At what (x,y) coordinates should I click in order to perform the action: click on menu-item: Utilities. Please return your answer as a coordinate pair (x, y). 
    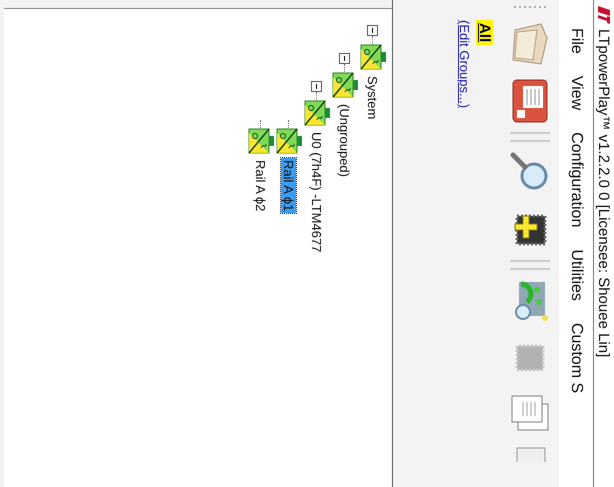
    Looking at the image, I should click on (576, 275).